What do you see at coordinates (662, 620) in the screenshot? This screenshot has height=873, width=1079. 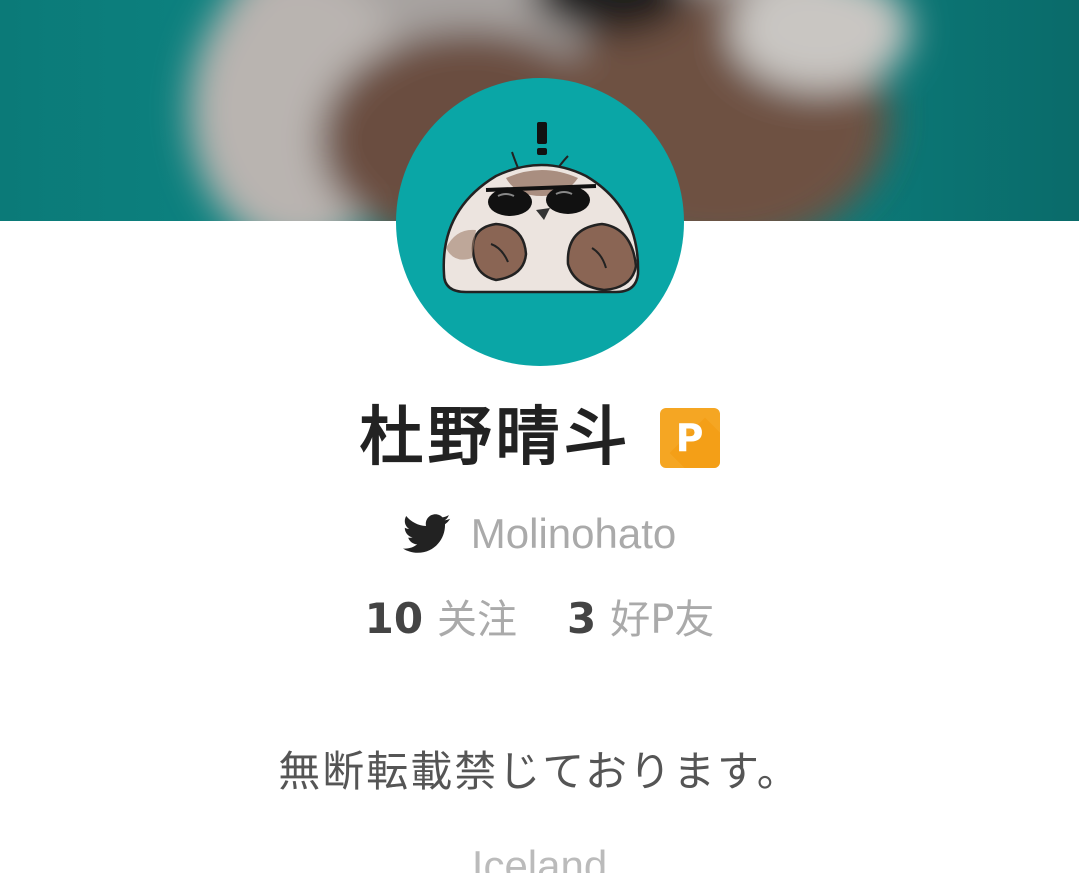 I see `friends-label: 好P友` at bounding box center [662, 620].